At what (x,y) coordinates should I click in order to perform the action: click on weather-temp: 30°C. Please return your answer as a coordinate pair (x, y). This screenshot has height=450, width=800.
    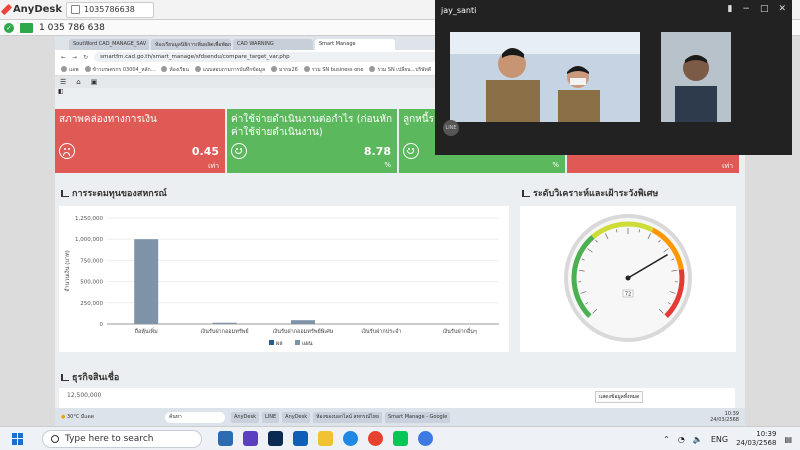
    Looking at the image, I should click on (73, 417).